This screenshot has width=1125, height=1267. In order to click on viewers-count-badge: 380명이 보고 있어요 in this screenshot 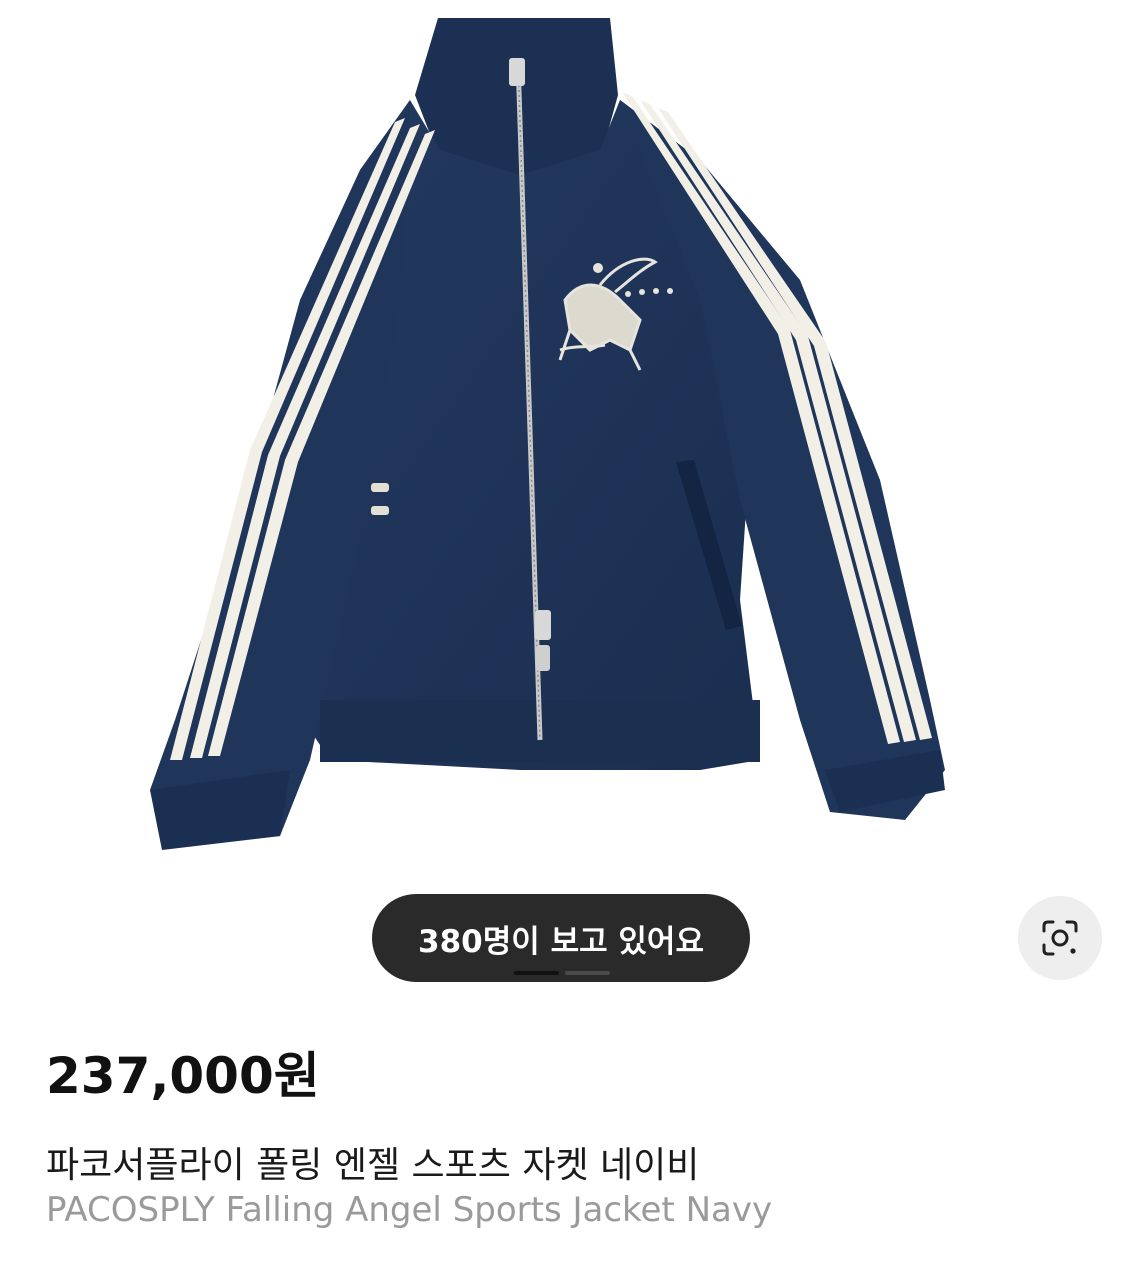, I will do `click(561, 938)`.